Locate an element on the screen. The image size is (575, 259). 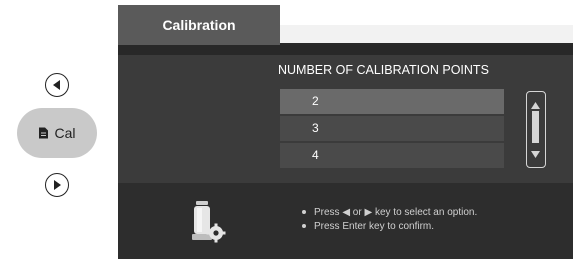
option-item: 4 is located at coordinates (392, 155).